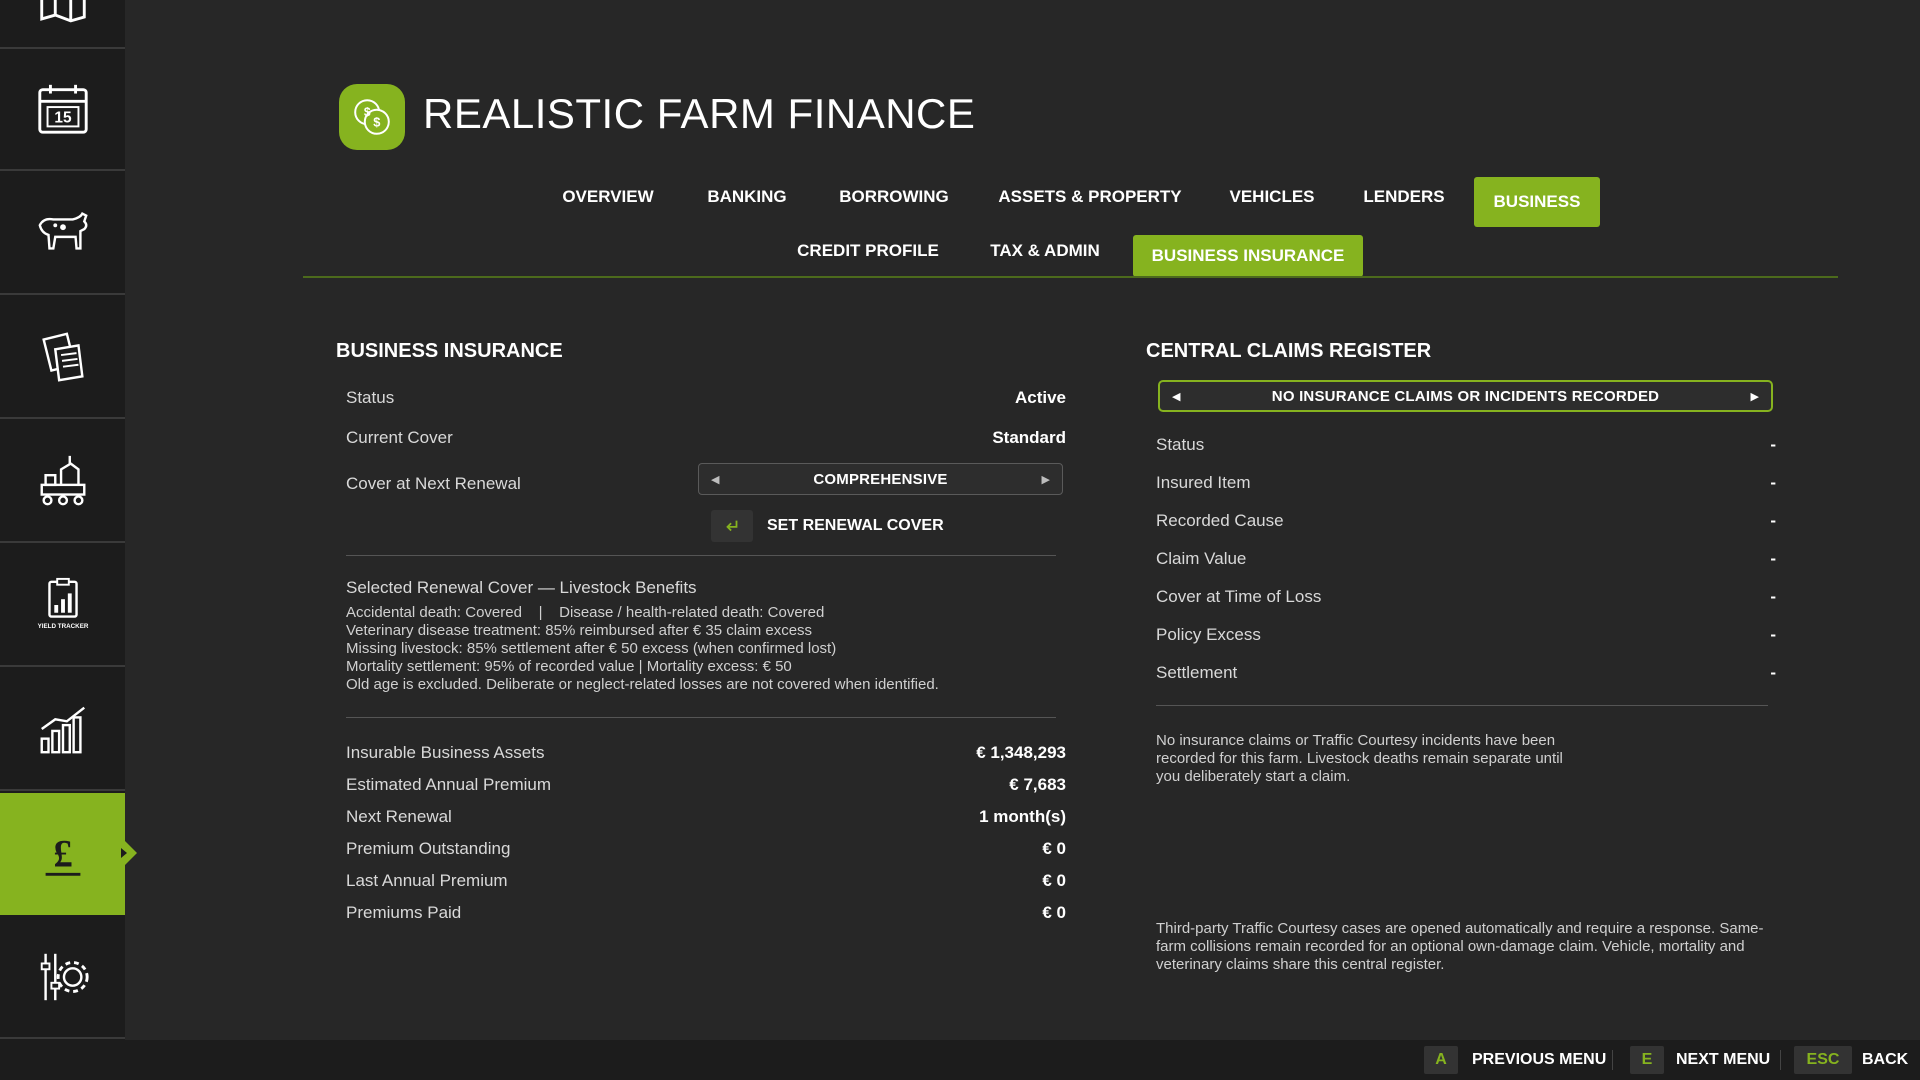  What do you see at coordinates (1272, 197) in the screenshot?
I see `tab-vehicles: VEHICLES` at bounding box center [1272, 197].